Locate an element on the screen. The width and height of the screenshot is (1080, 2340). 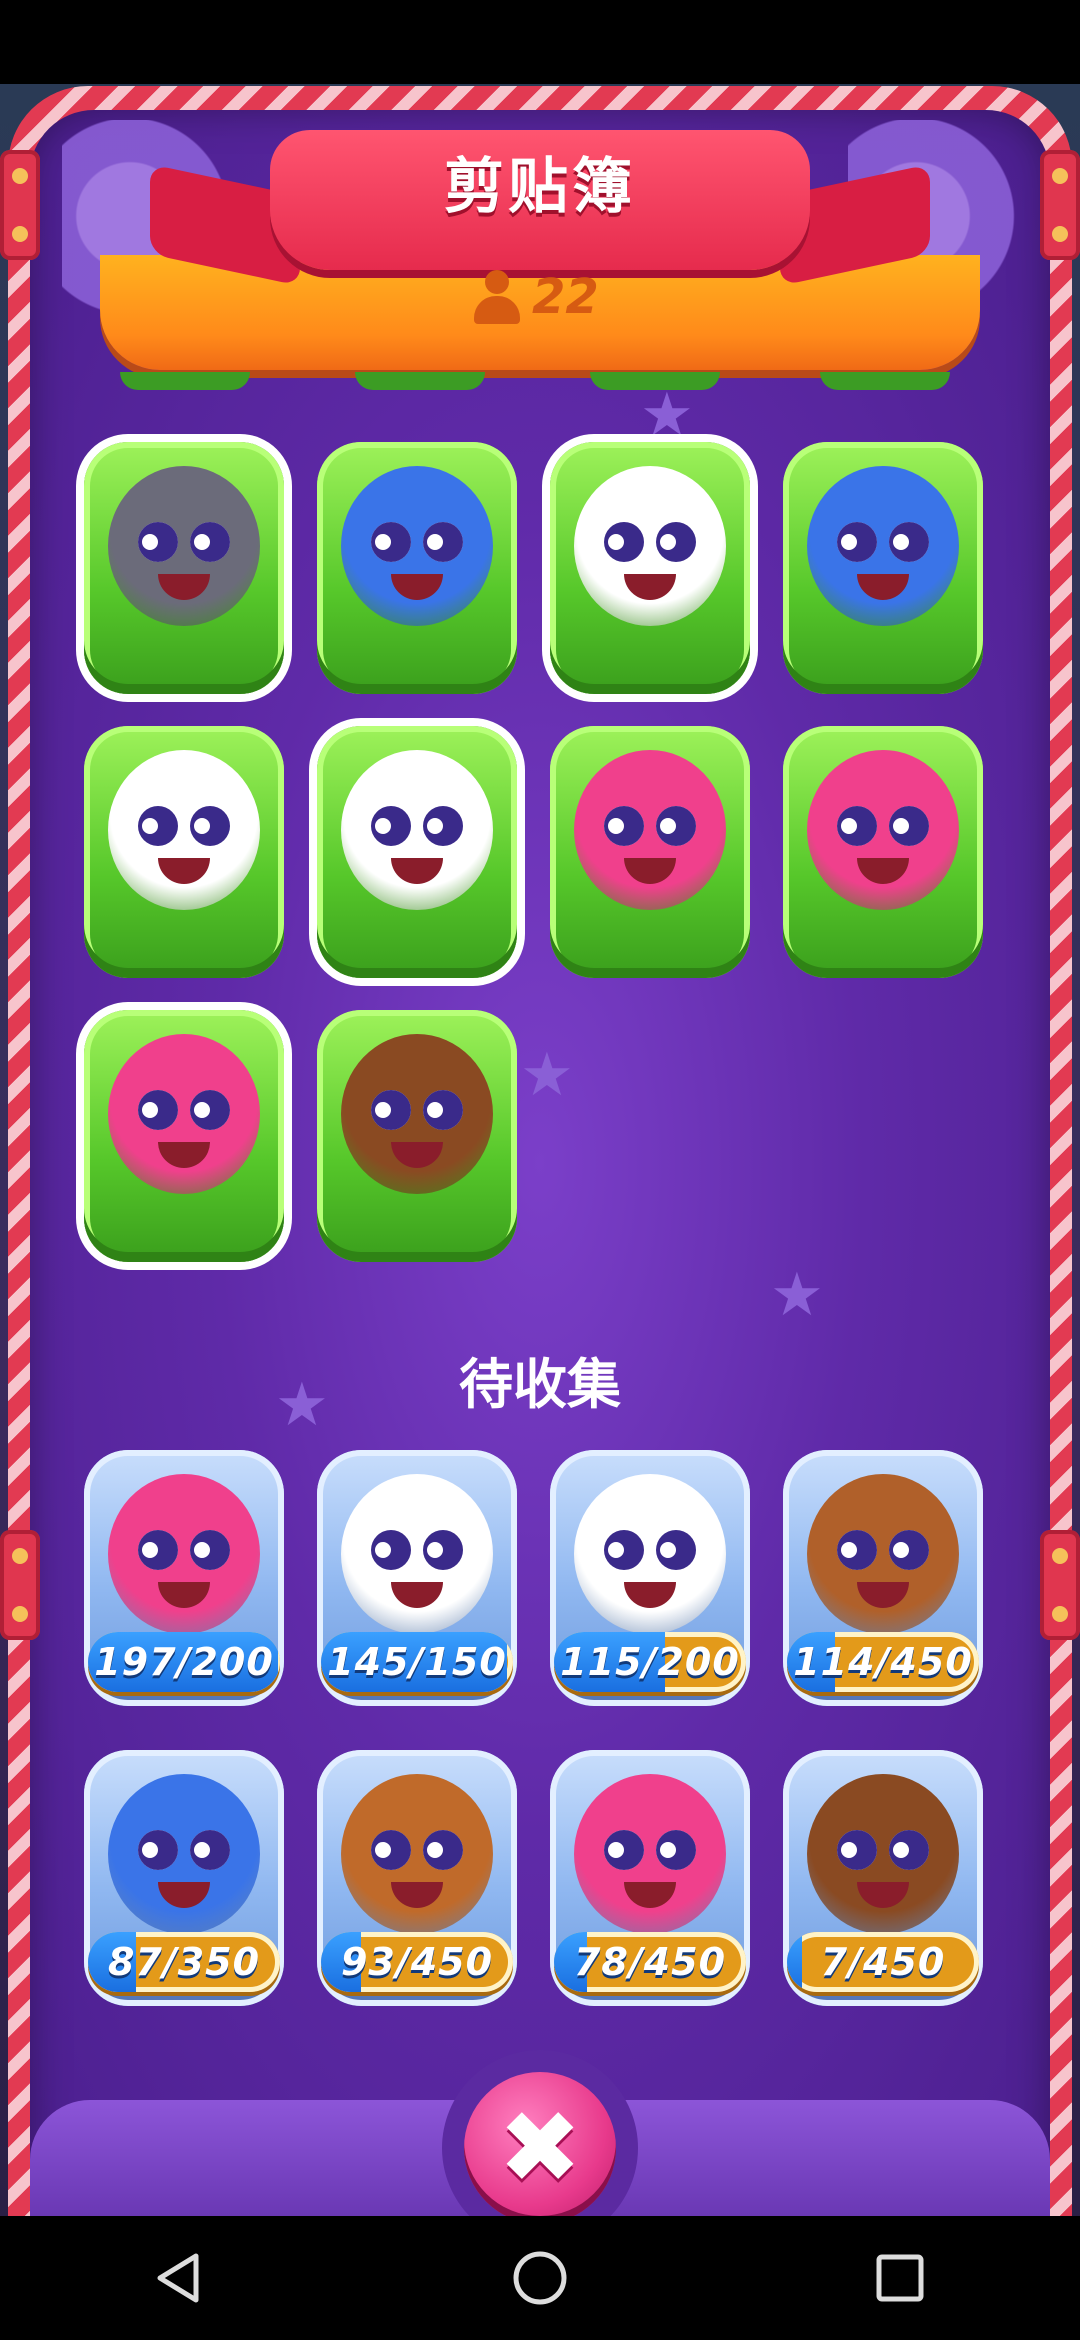
to-collect-character-musketeer-bunny: 78/450 is located at coordinates (650, 1878).